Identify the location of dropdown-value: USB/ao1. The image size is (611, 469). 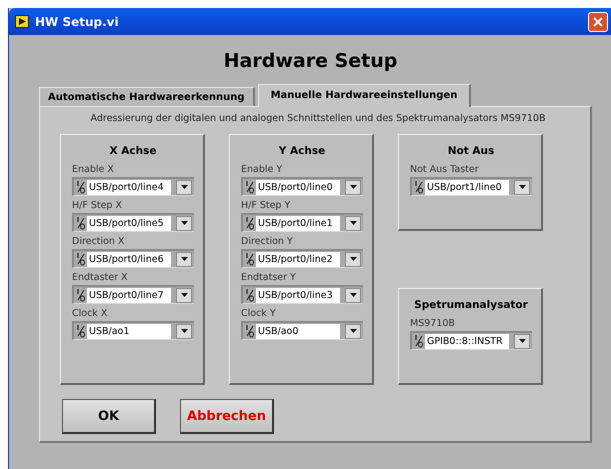
(129, 331).